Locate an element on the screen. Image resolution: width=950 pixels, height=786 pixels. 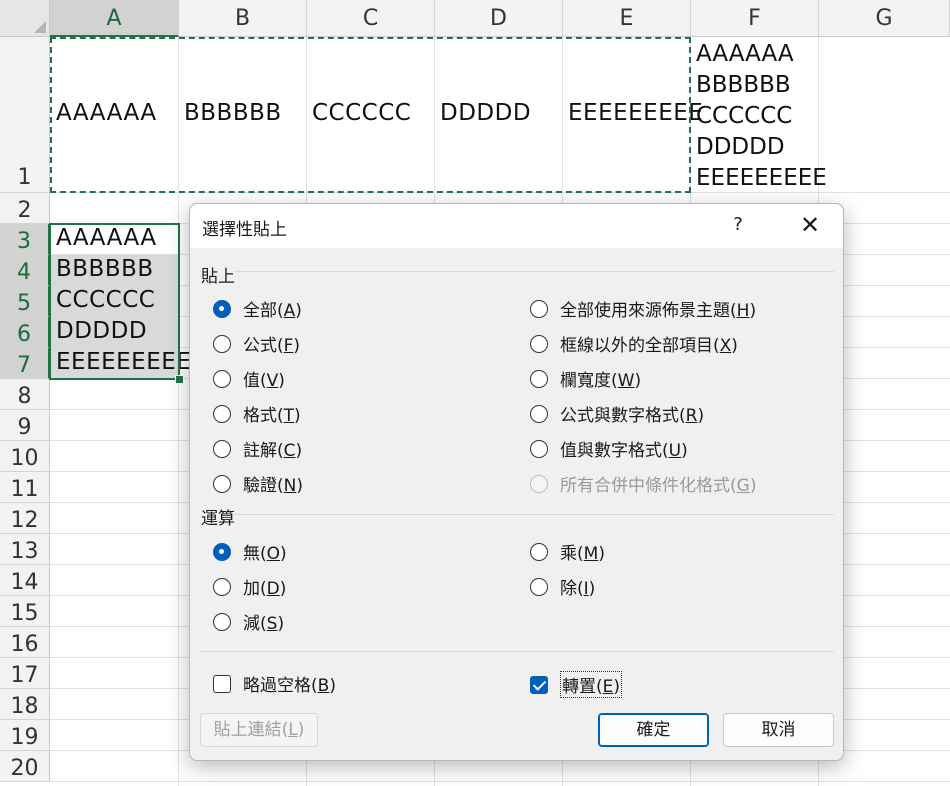
row-header-18: 18 is located at coordinates (25, 704).